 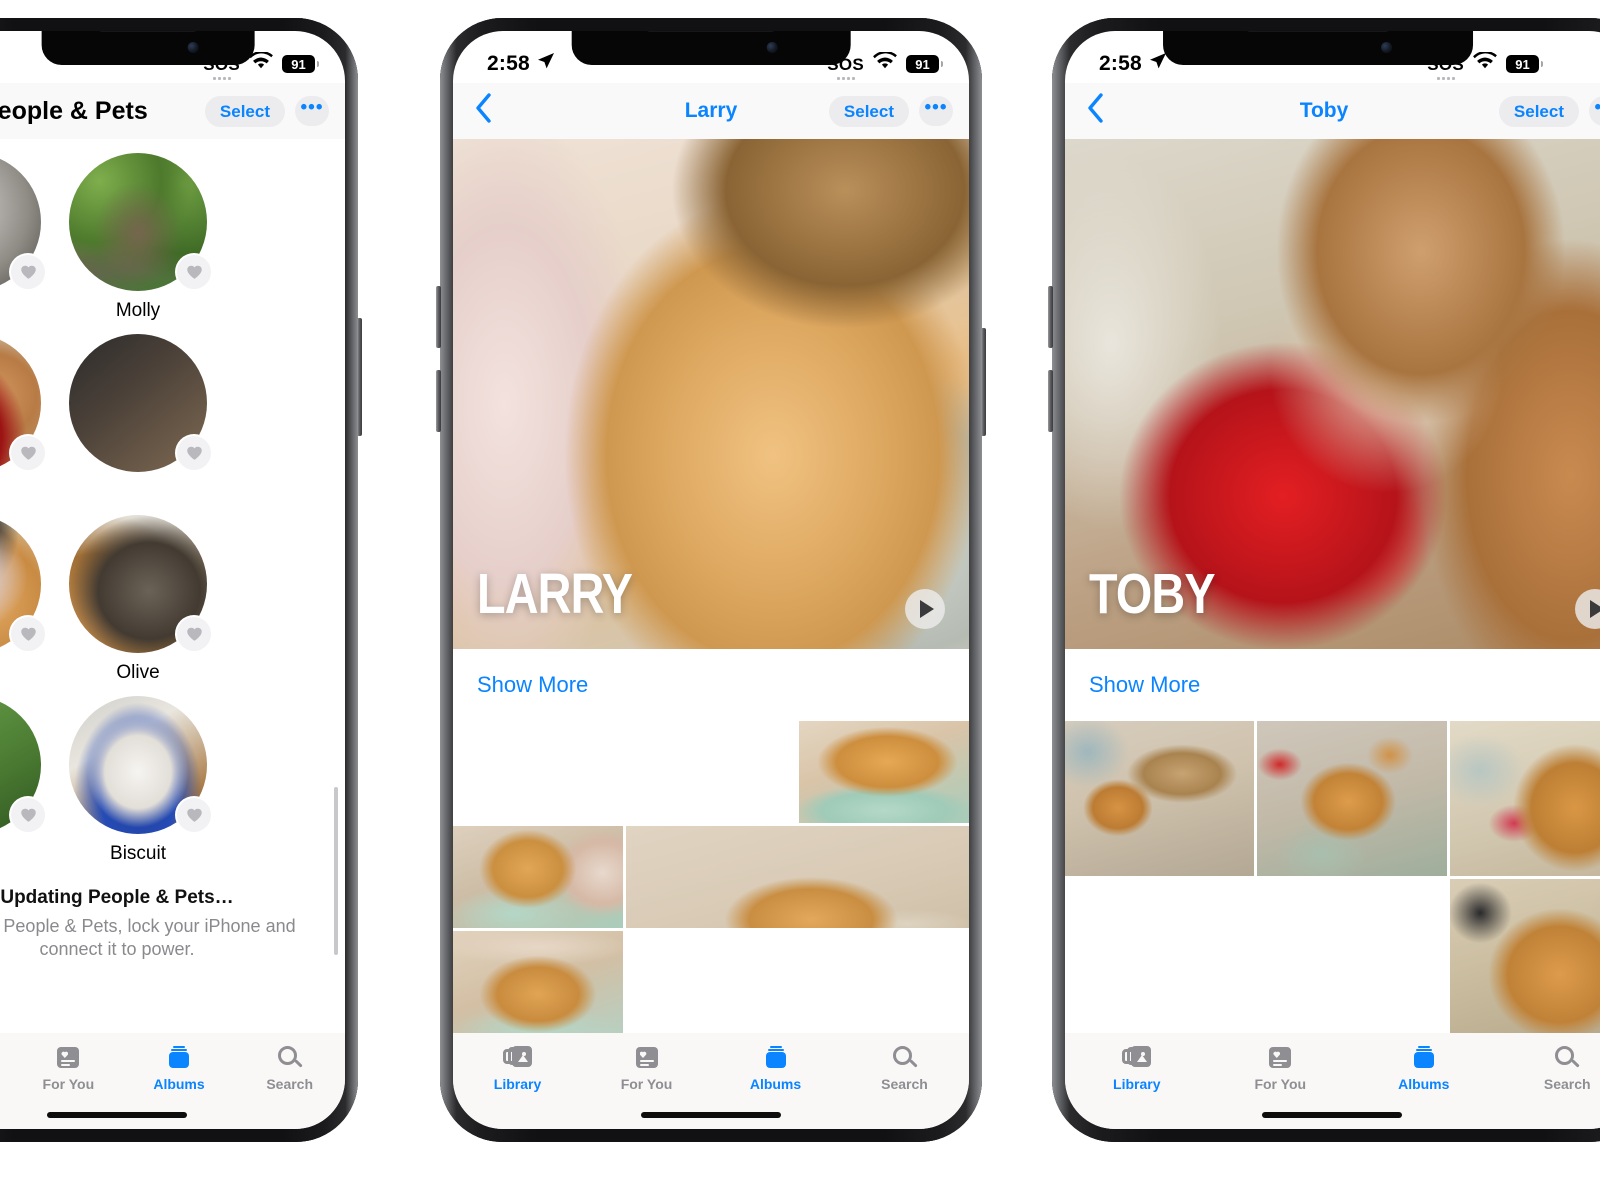 I want to click on tab-bar: Library For You Albums Search, so click(x=711, y=1081).